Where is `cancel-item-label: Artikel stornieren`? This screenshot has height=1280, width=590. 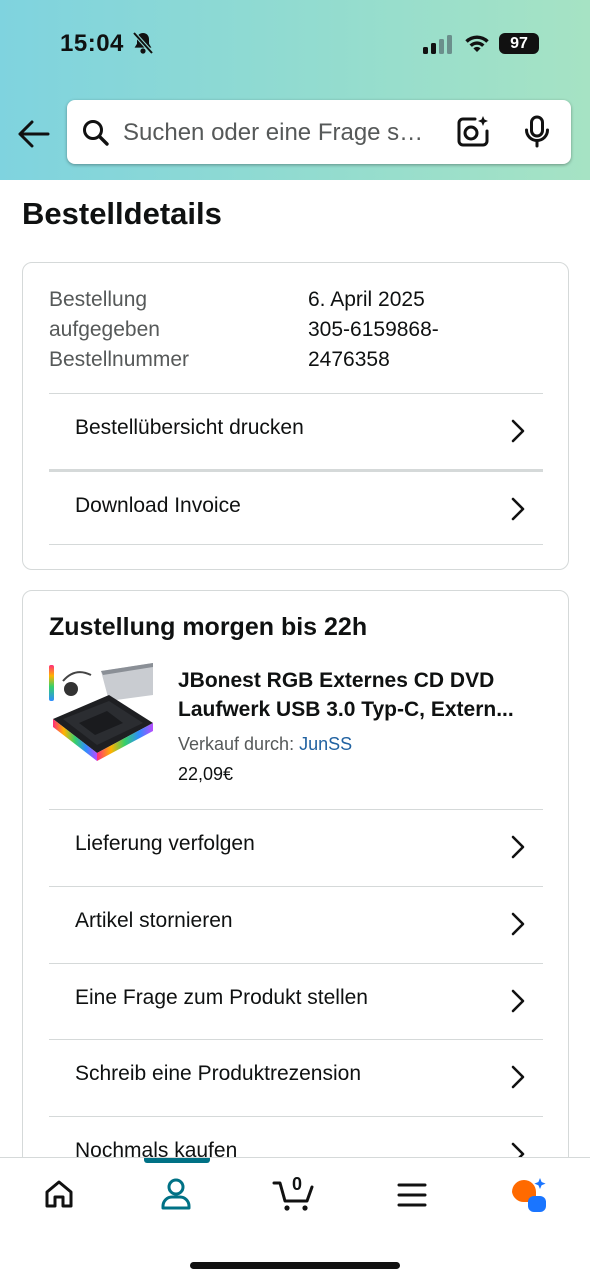
cancel-item-label: Artikel stornieren is located at coordinates (154, 920).